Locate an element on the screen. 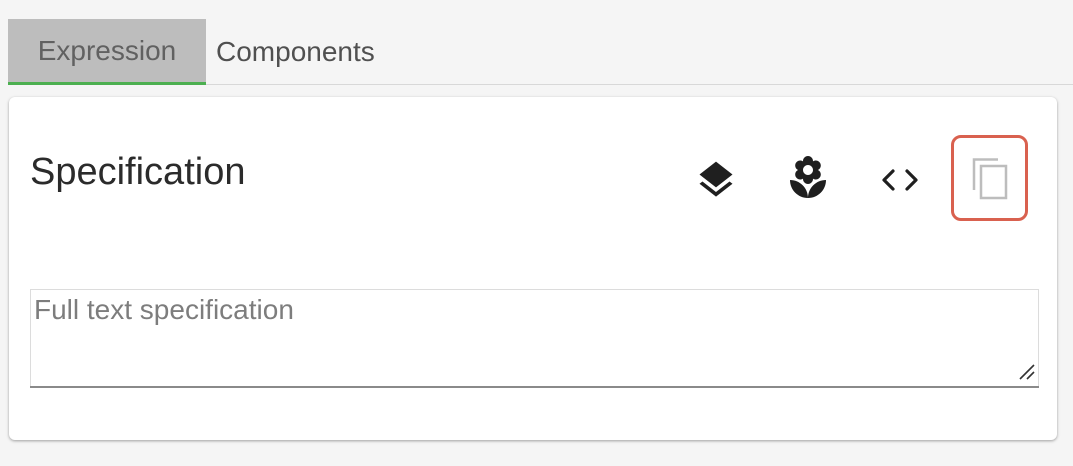  copy-button is located at coordinates (989, 178).